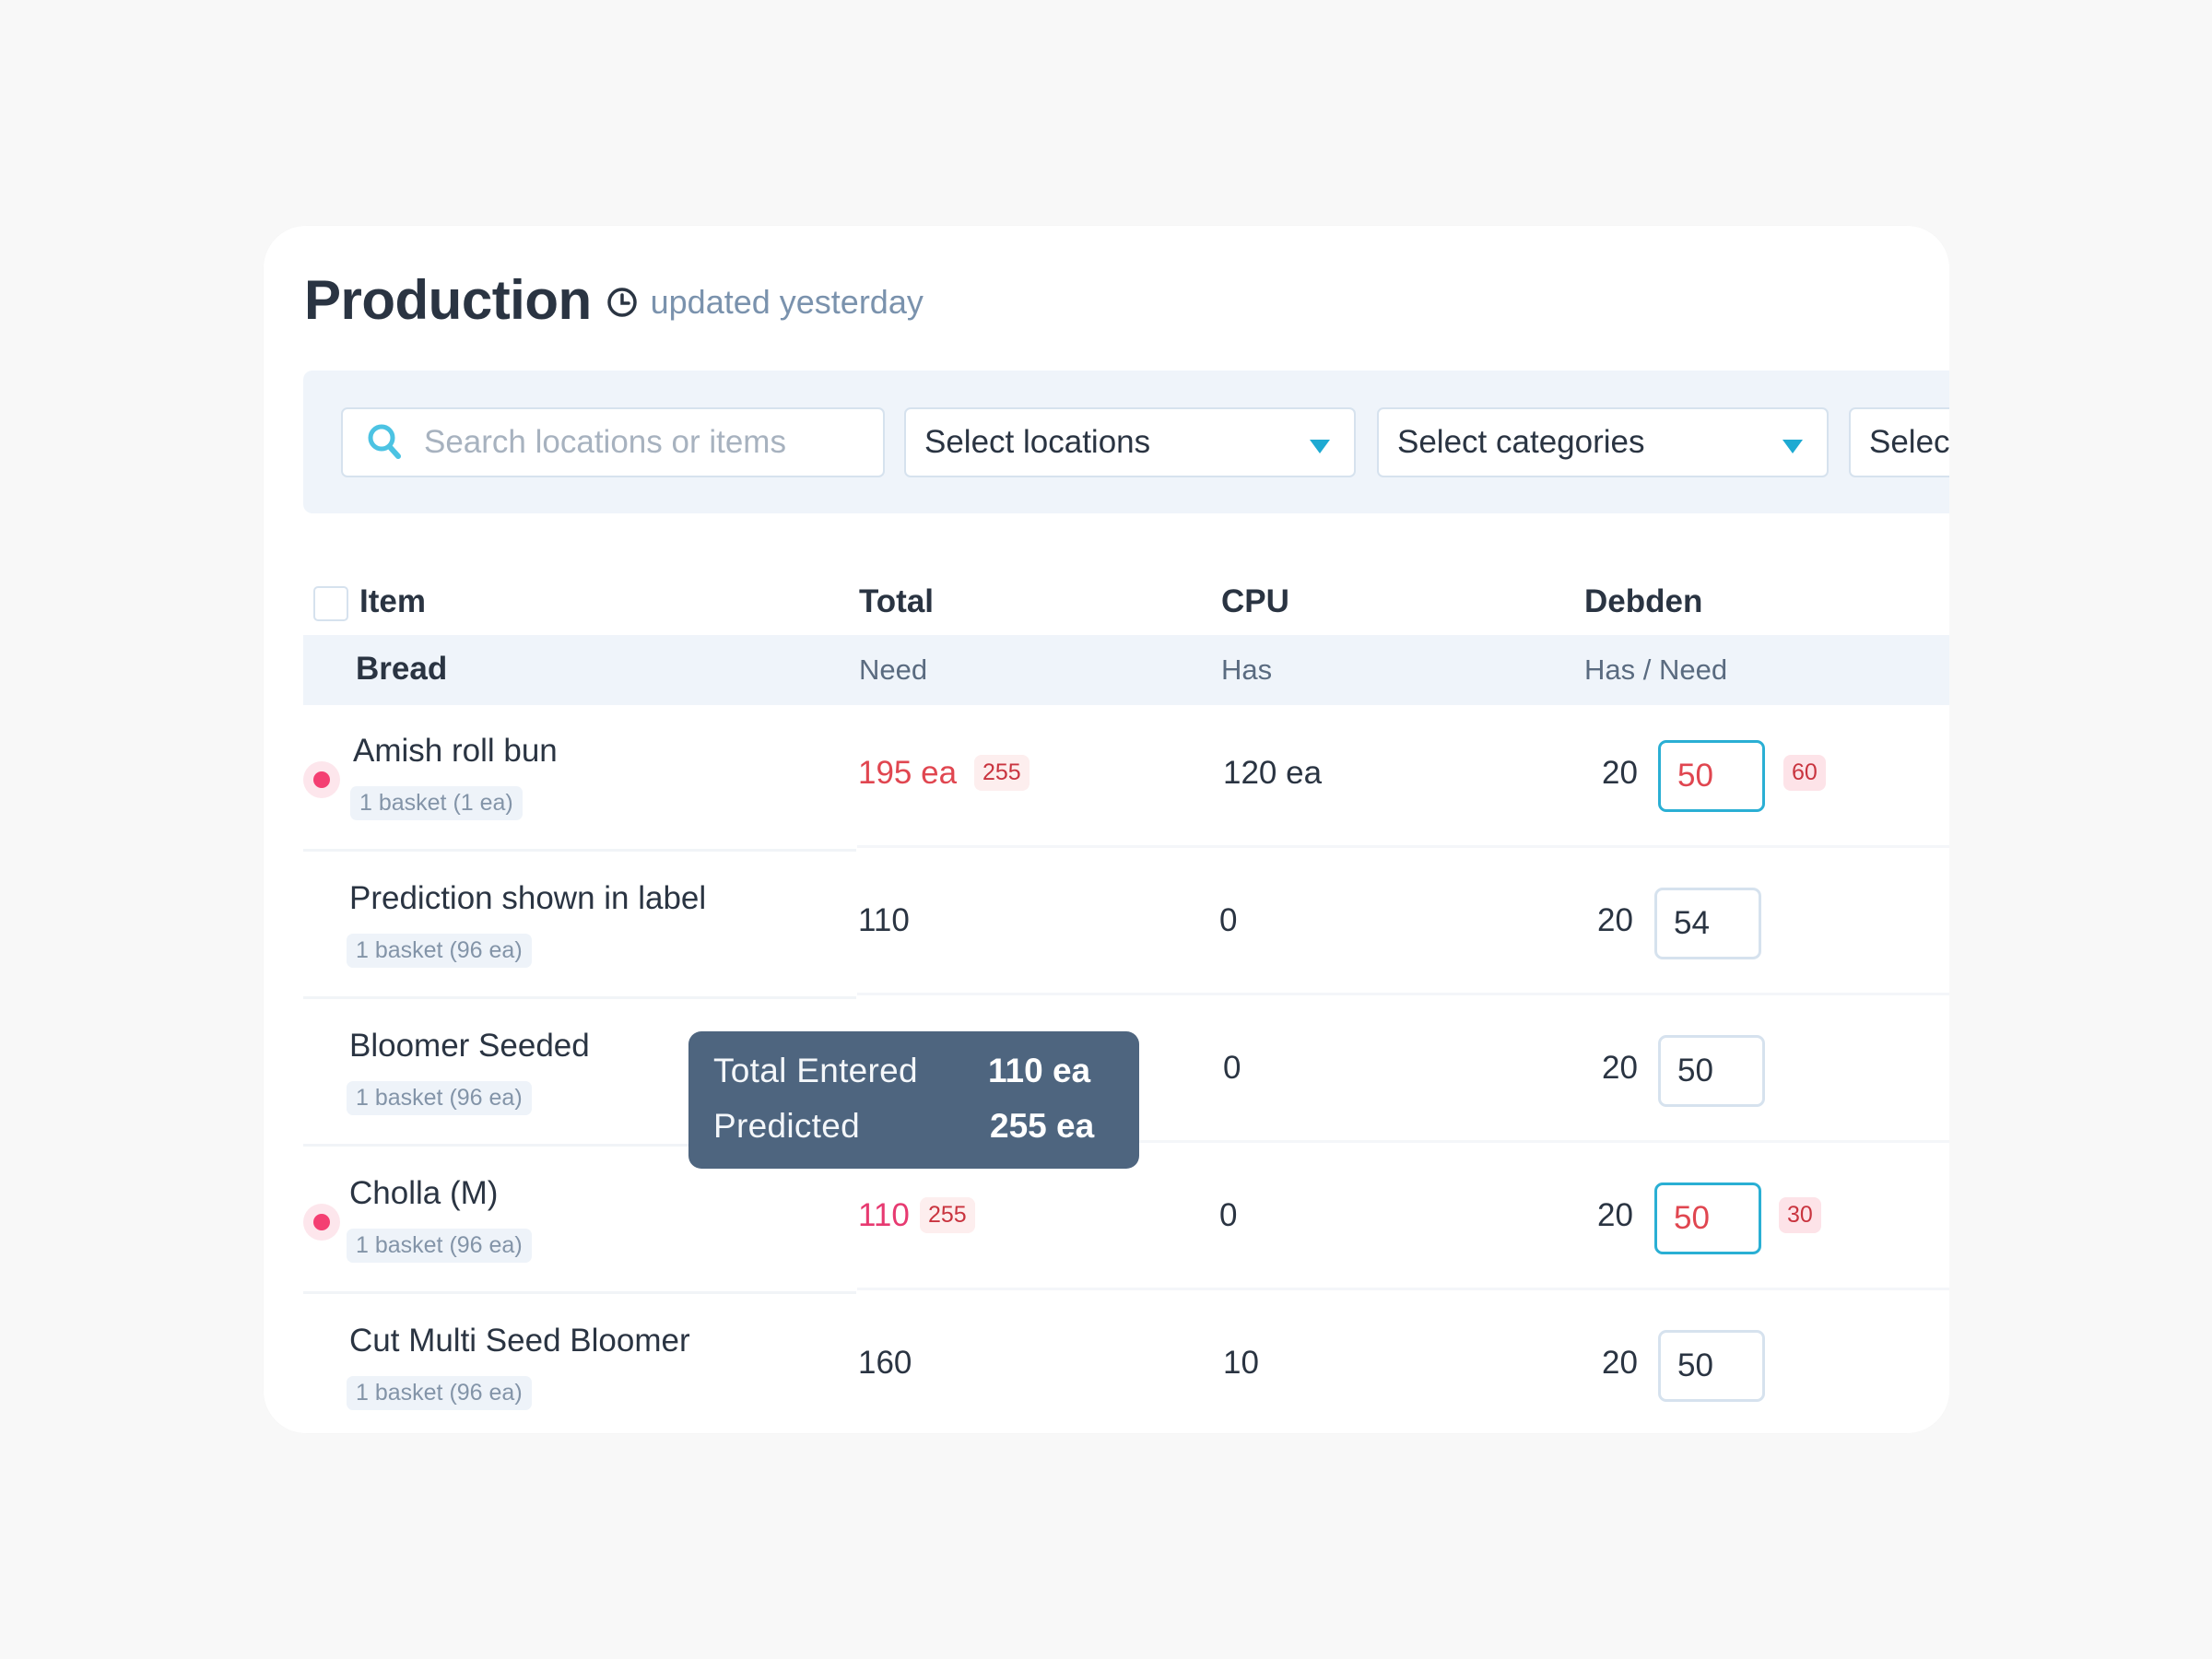 The image size is (2212, 1659). I want to click on table-header: Item Total CPU Debden, so click(1126, 603).